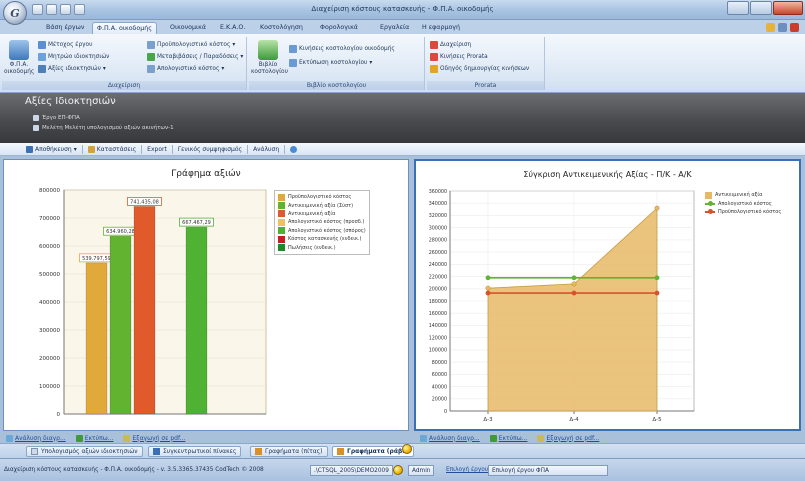 Image resolution: width=805 pixels, height=481 pixels. I want to click on minimize-button, so click(738, 8).